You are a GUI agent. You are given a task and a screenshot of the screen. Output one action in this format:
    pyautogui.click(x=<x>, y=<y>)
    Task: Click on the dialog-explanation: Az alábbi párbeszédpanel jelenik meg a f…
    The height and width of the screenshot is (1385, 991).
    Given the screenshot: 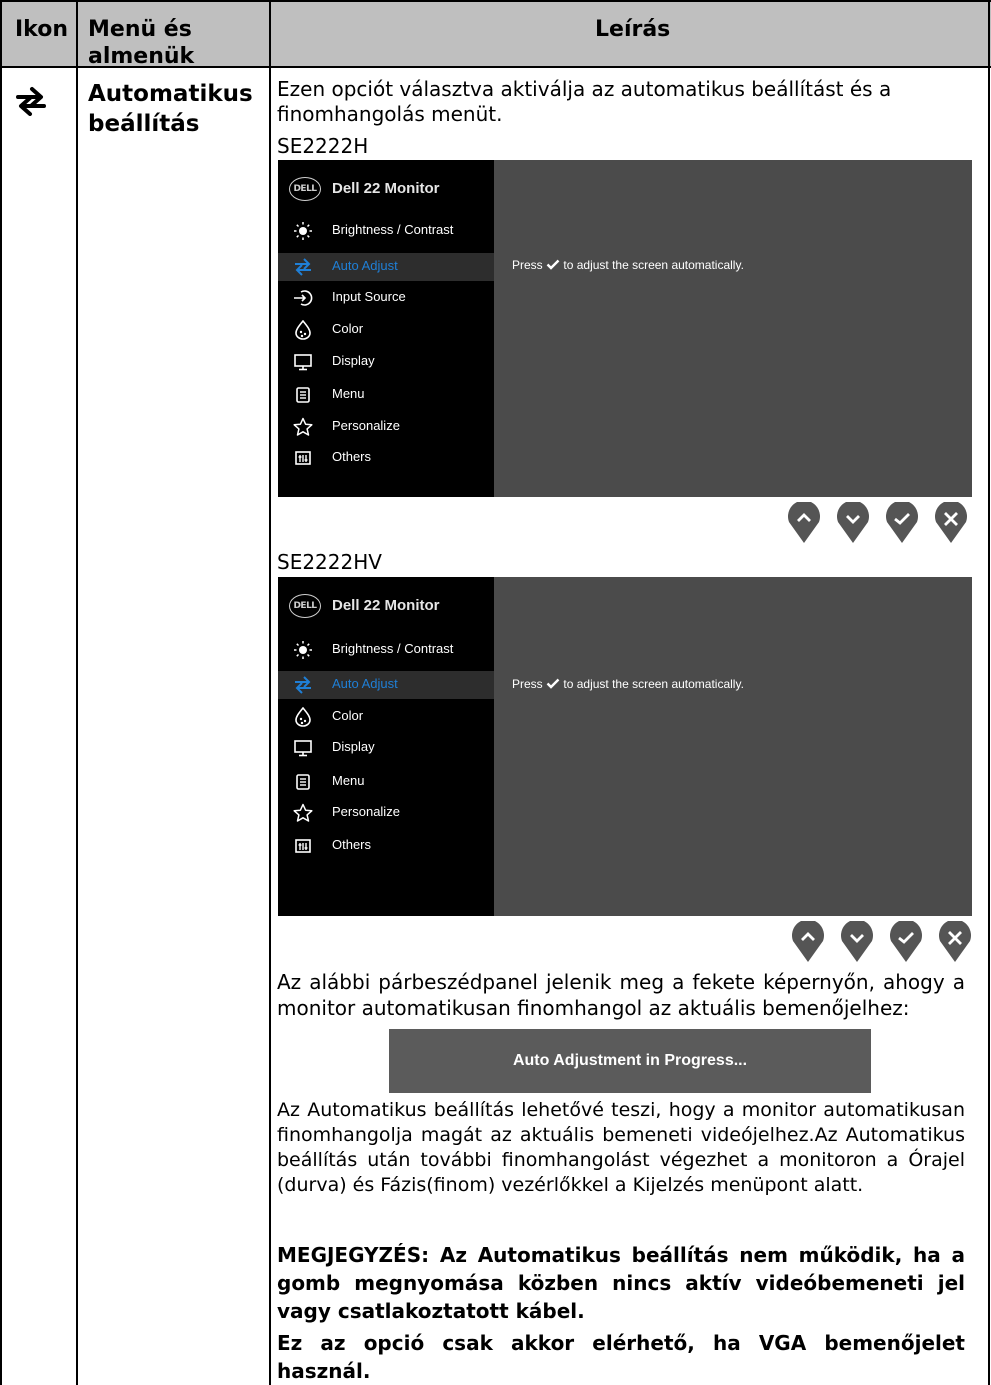 What is the action you would take?
    pyautogui.click(x=621, y=995)
    